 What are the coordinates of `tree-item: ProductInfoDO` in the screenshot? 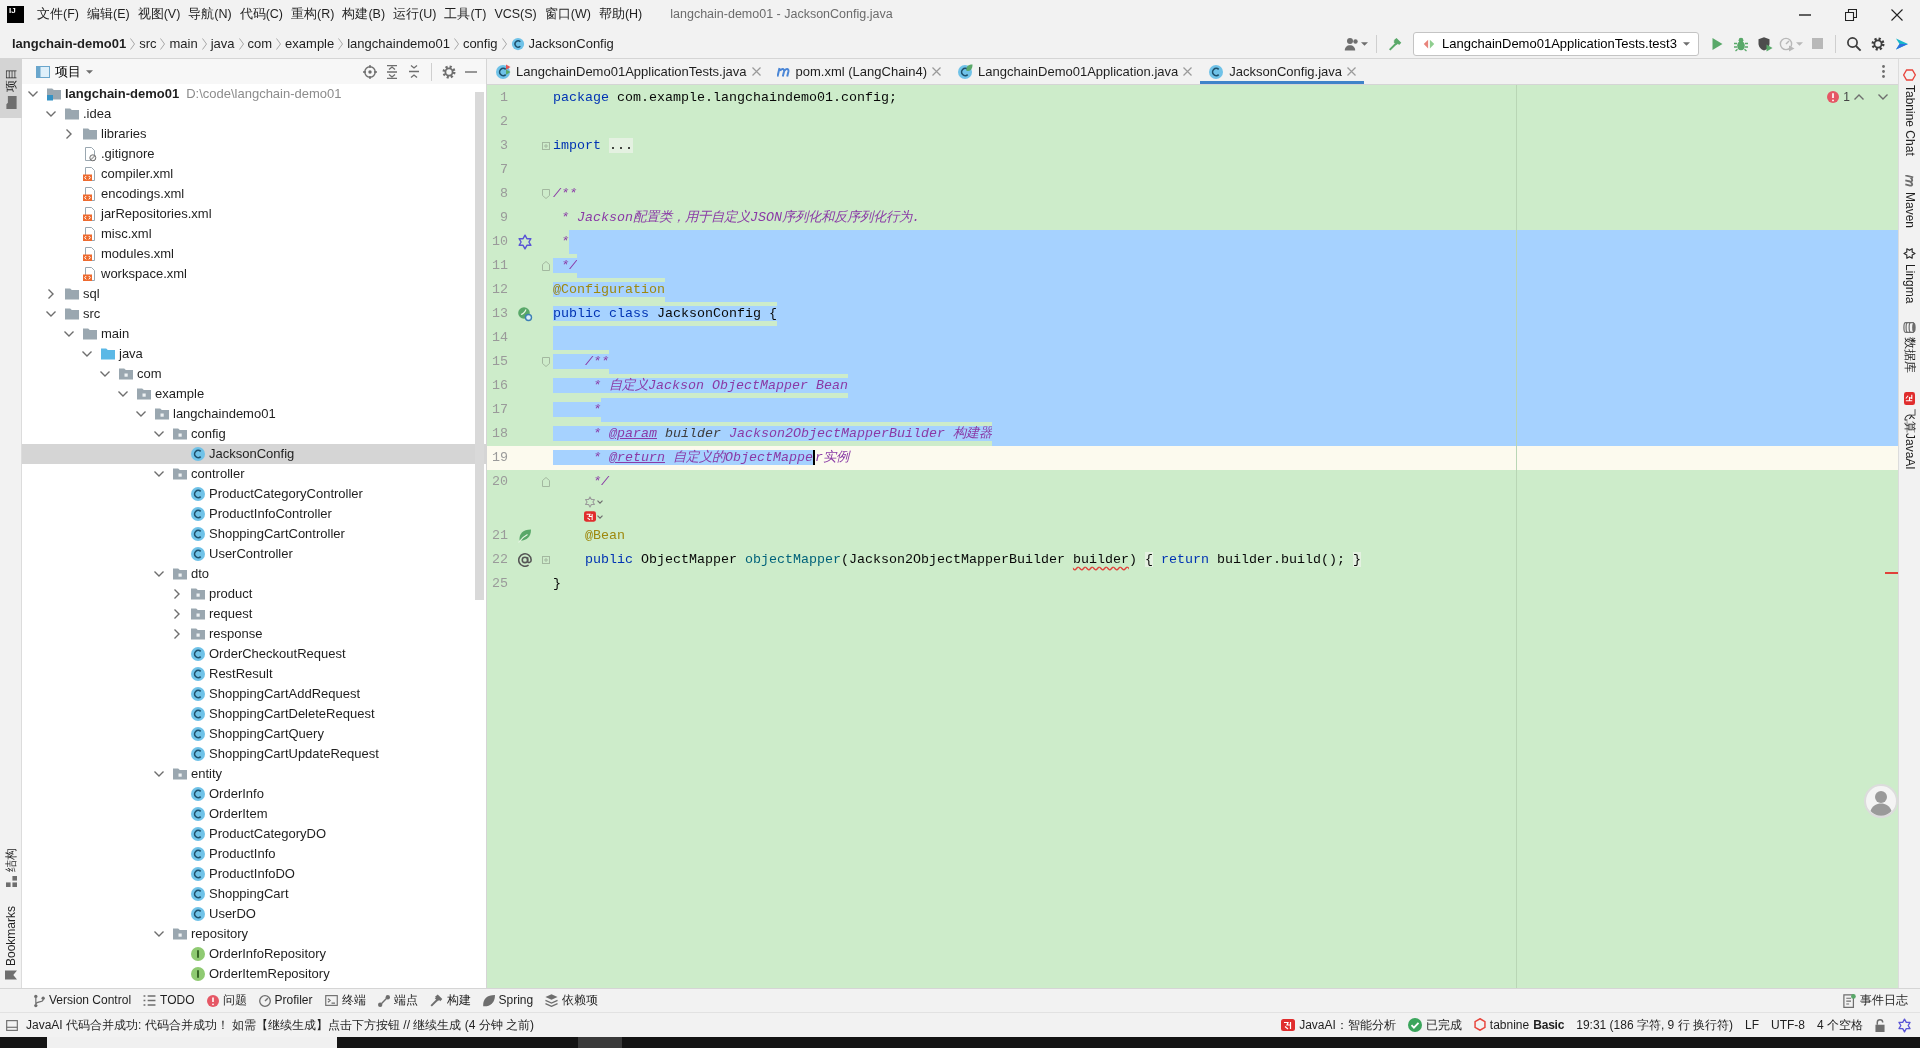 It's located at (254, 874).